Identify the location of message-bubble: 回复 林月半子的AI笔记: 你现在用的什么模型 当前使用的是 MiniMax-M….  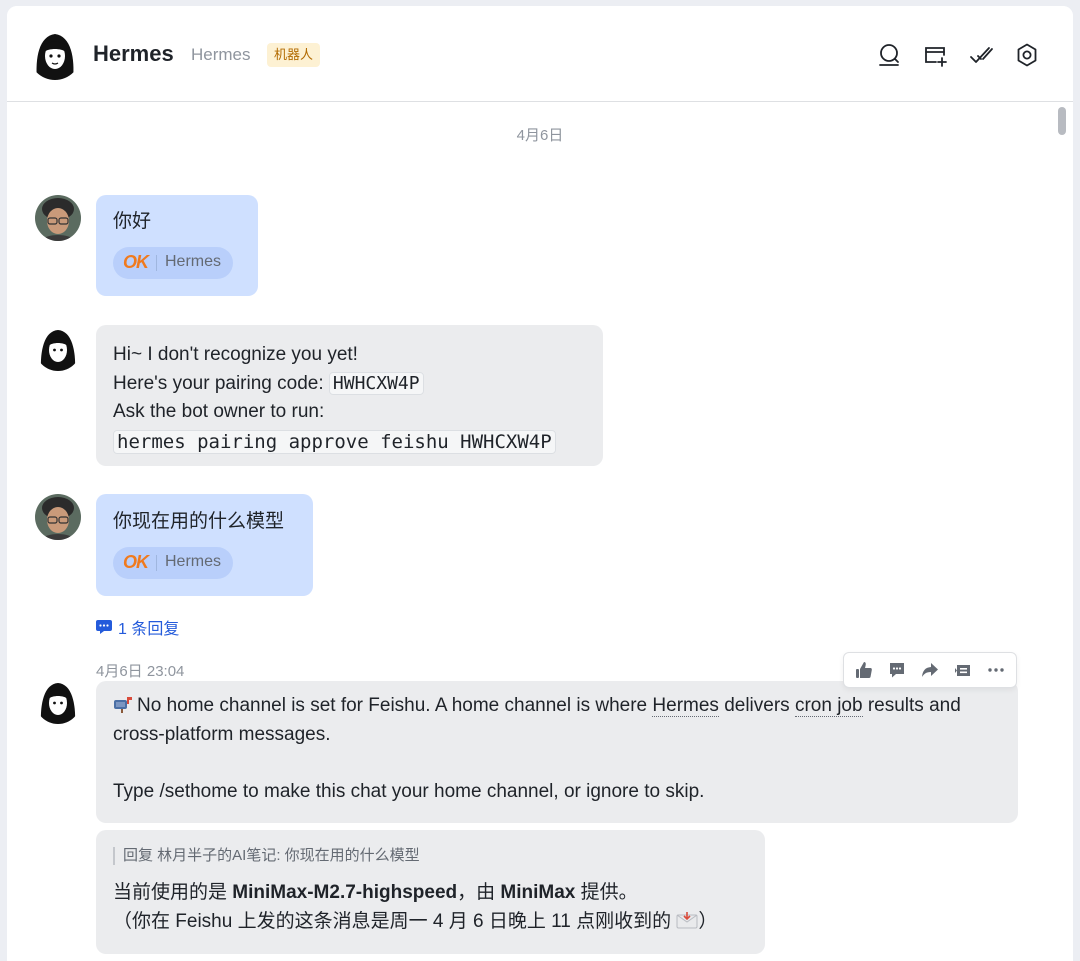
(430, 892).